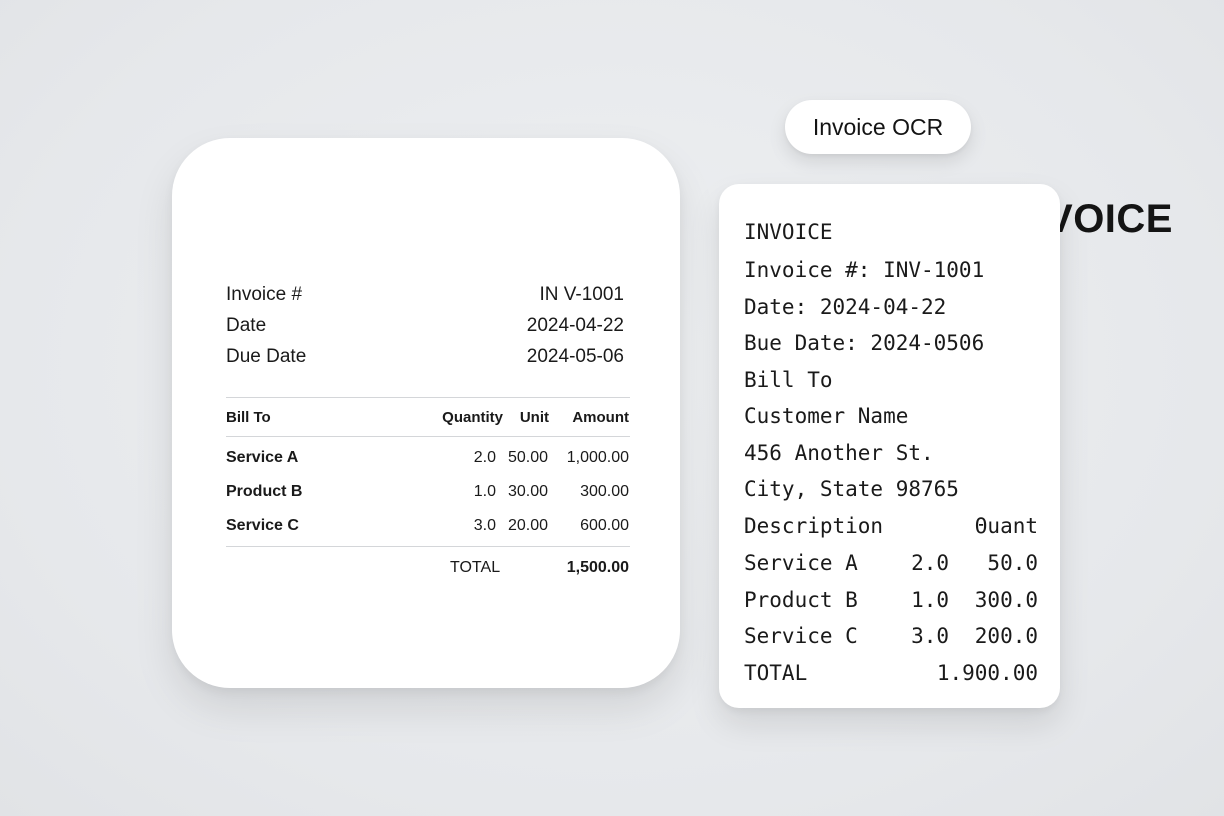 Image resolution: width=1224 pixels, height=816 pixels. I want to click on table-top-divider, so click(428, 397).